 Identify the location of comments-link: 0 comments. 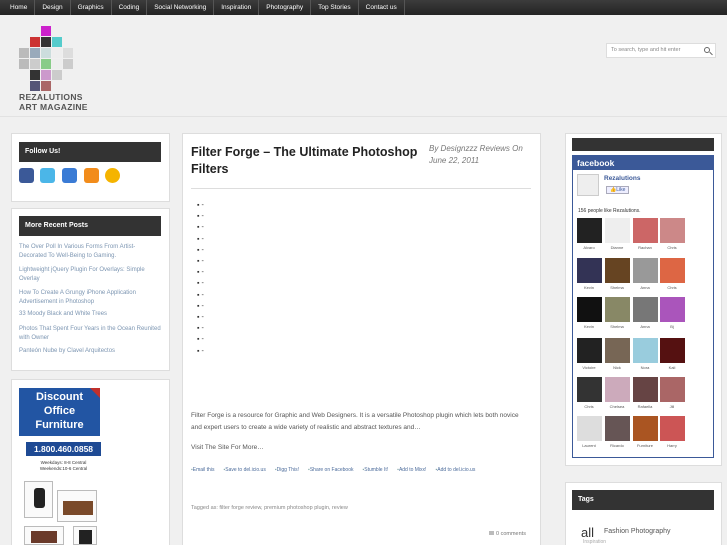
(507, 534).